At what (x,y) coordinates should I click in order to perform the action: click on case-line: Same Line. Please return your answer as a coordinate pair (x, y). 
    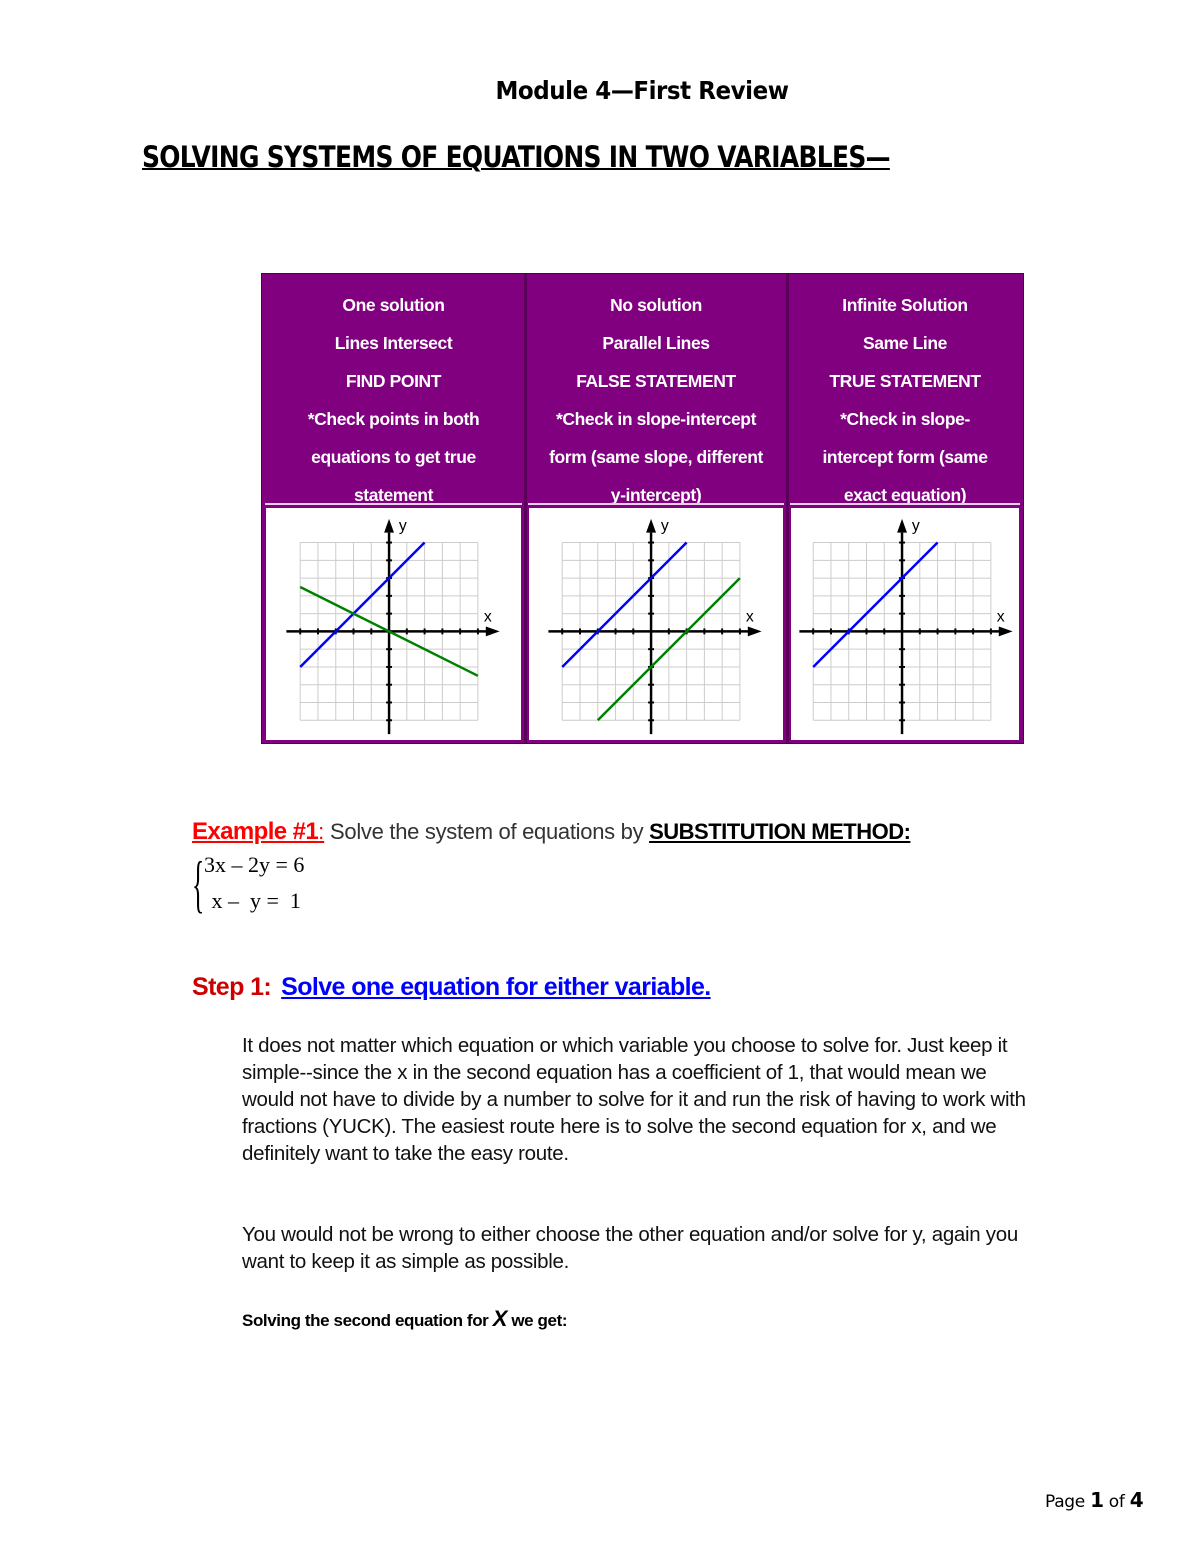
    Looking at the image, I should click on (905, 343).